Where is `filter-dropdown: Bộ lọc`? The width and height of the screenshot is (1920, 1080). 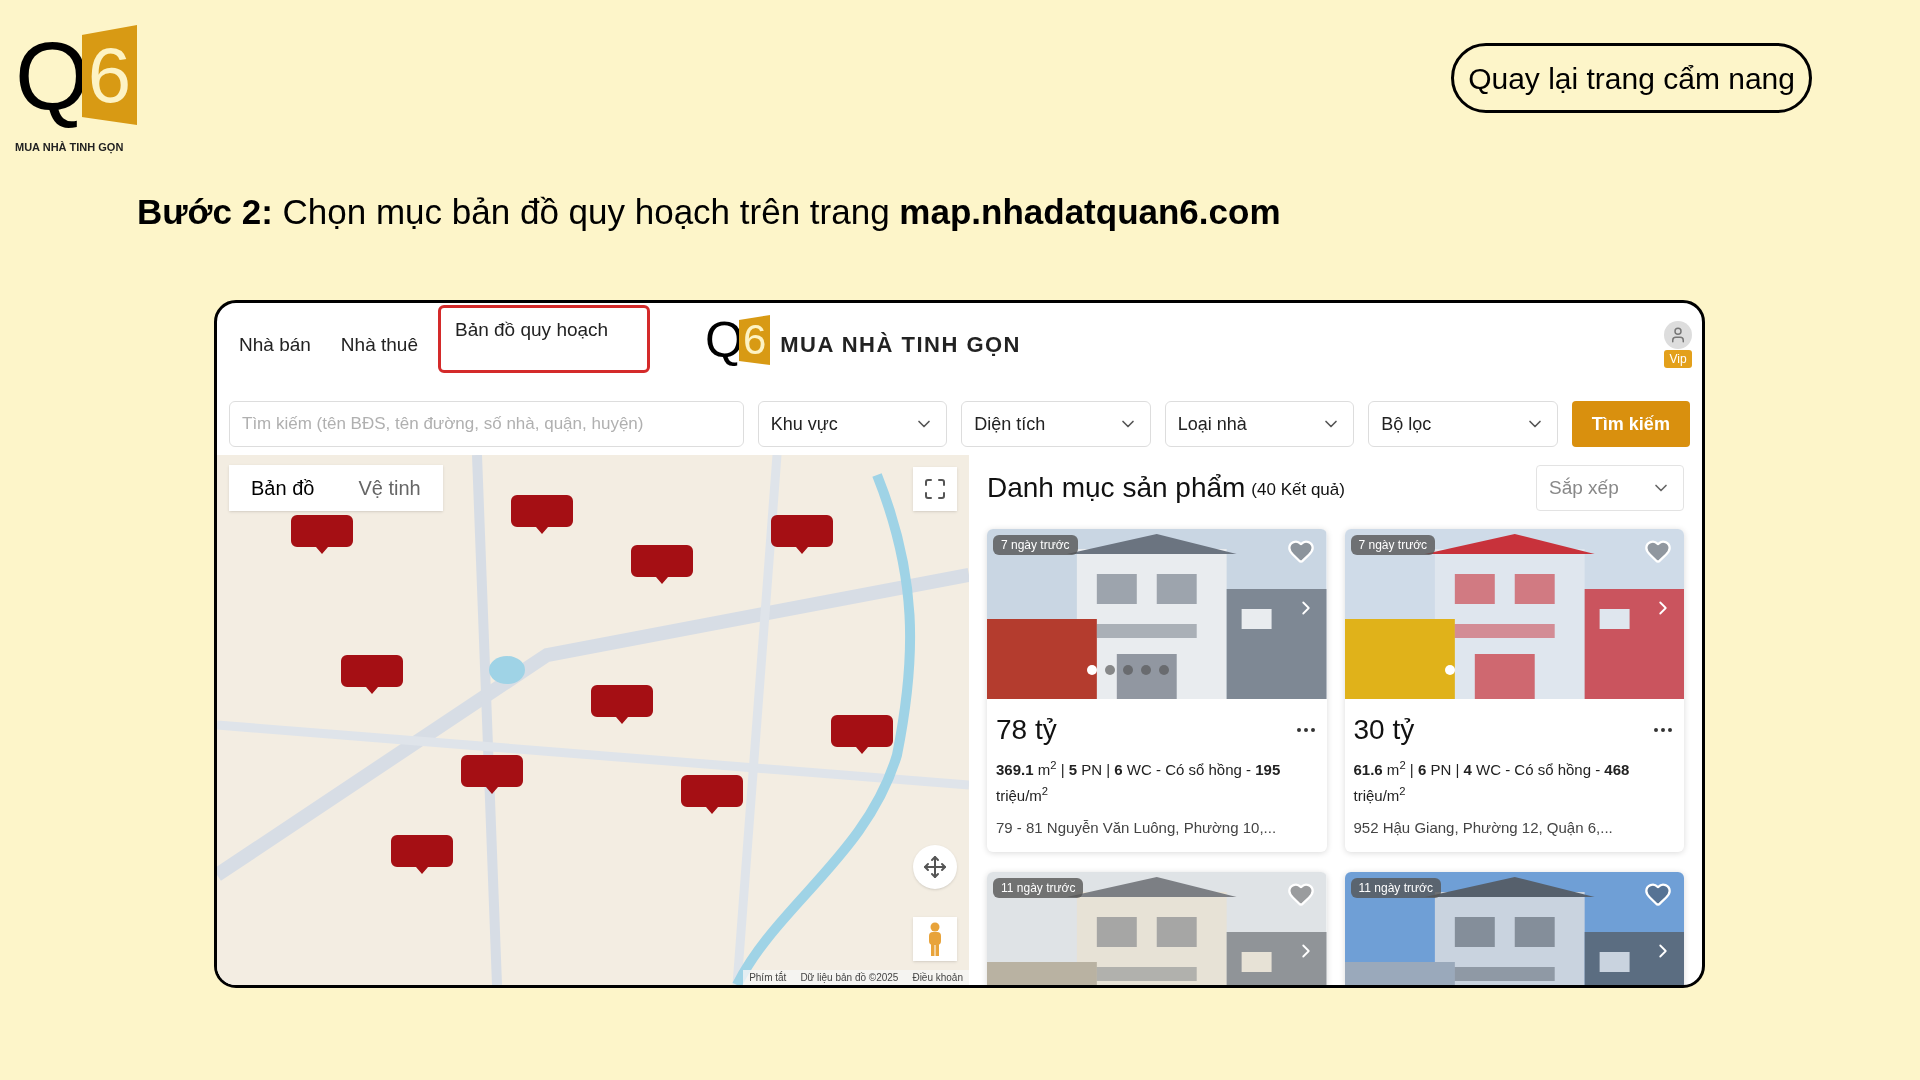
filter-dropdown: Bộ lọc is located at coordinates (1463, 424).